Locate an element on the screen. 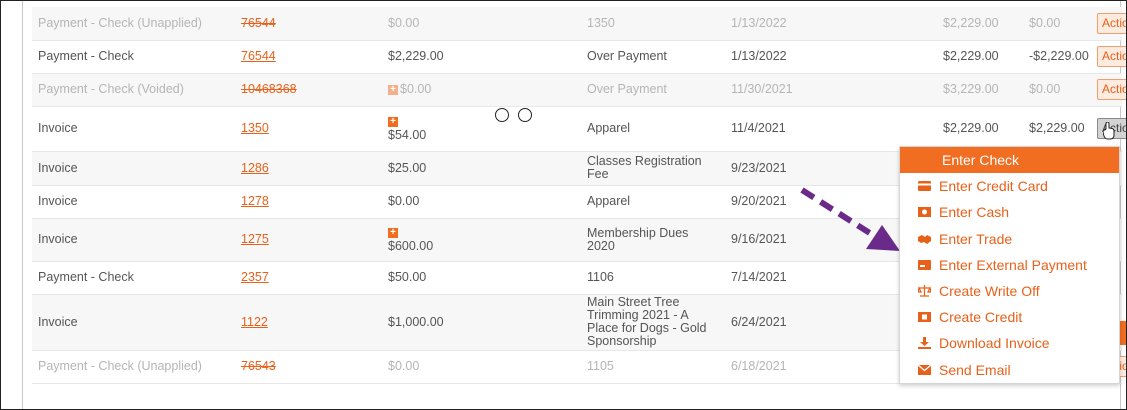  transaction-number-link: 1122 is located at coordinates (254, 322).